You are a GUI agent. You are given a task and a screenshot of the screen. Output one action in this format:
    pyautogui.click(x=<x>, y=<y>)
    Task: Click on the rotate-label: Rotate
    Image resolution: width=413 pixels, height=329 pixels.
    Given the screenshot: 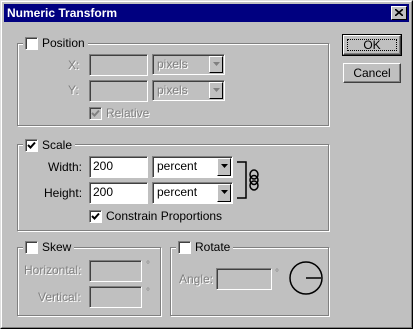 What is the action you would take?
    pyautogui.click(x=213, y=247)
    